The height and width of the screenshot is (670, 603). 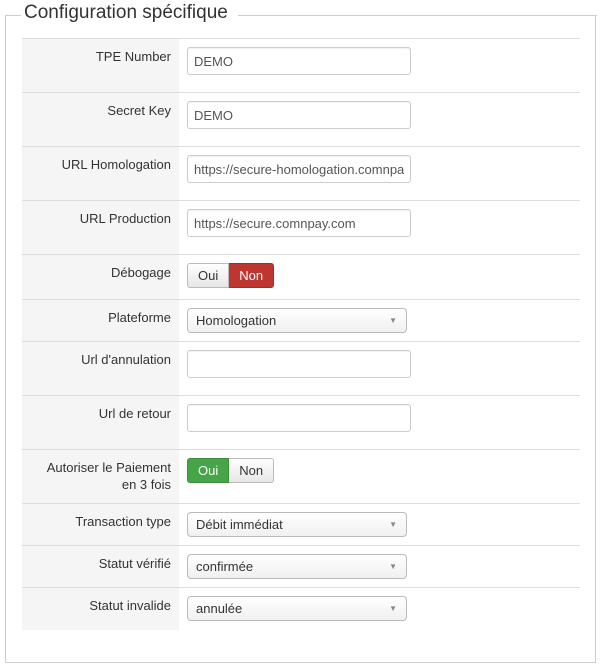 I want to click on row-statut-verifie: Statut vérifié confirmée ▼, so click(x=301, y=566).